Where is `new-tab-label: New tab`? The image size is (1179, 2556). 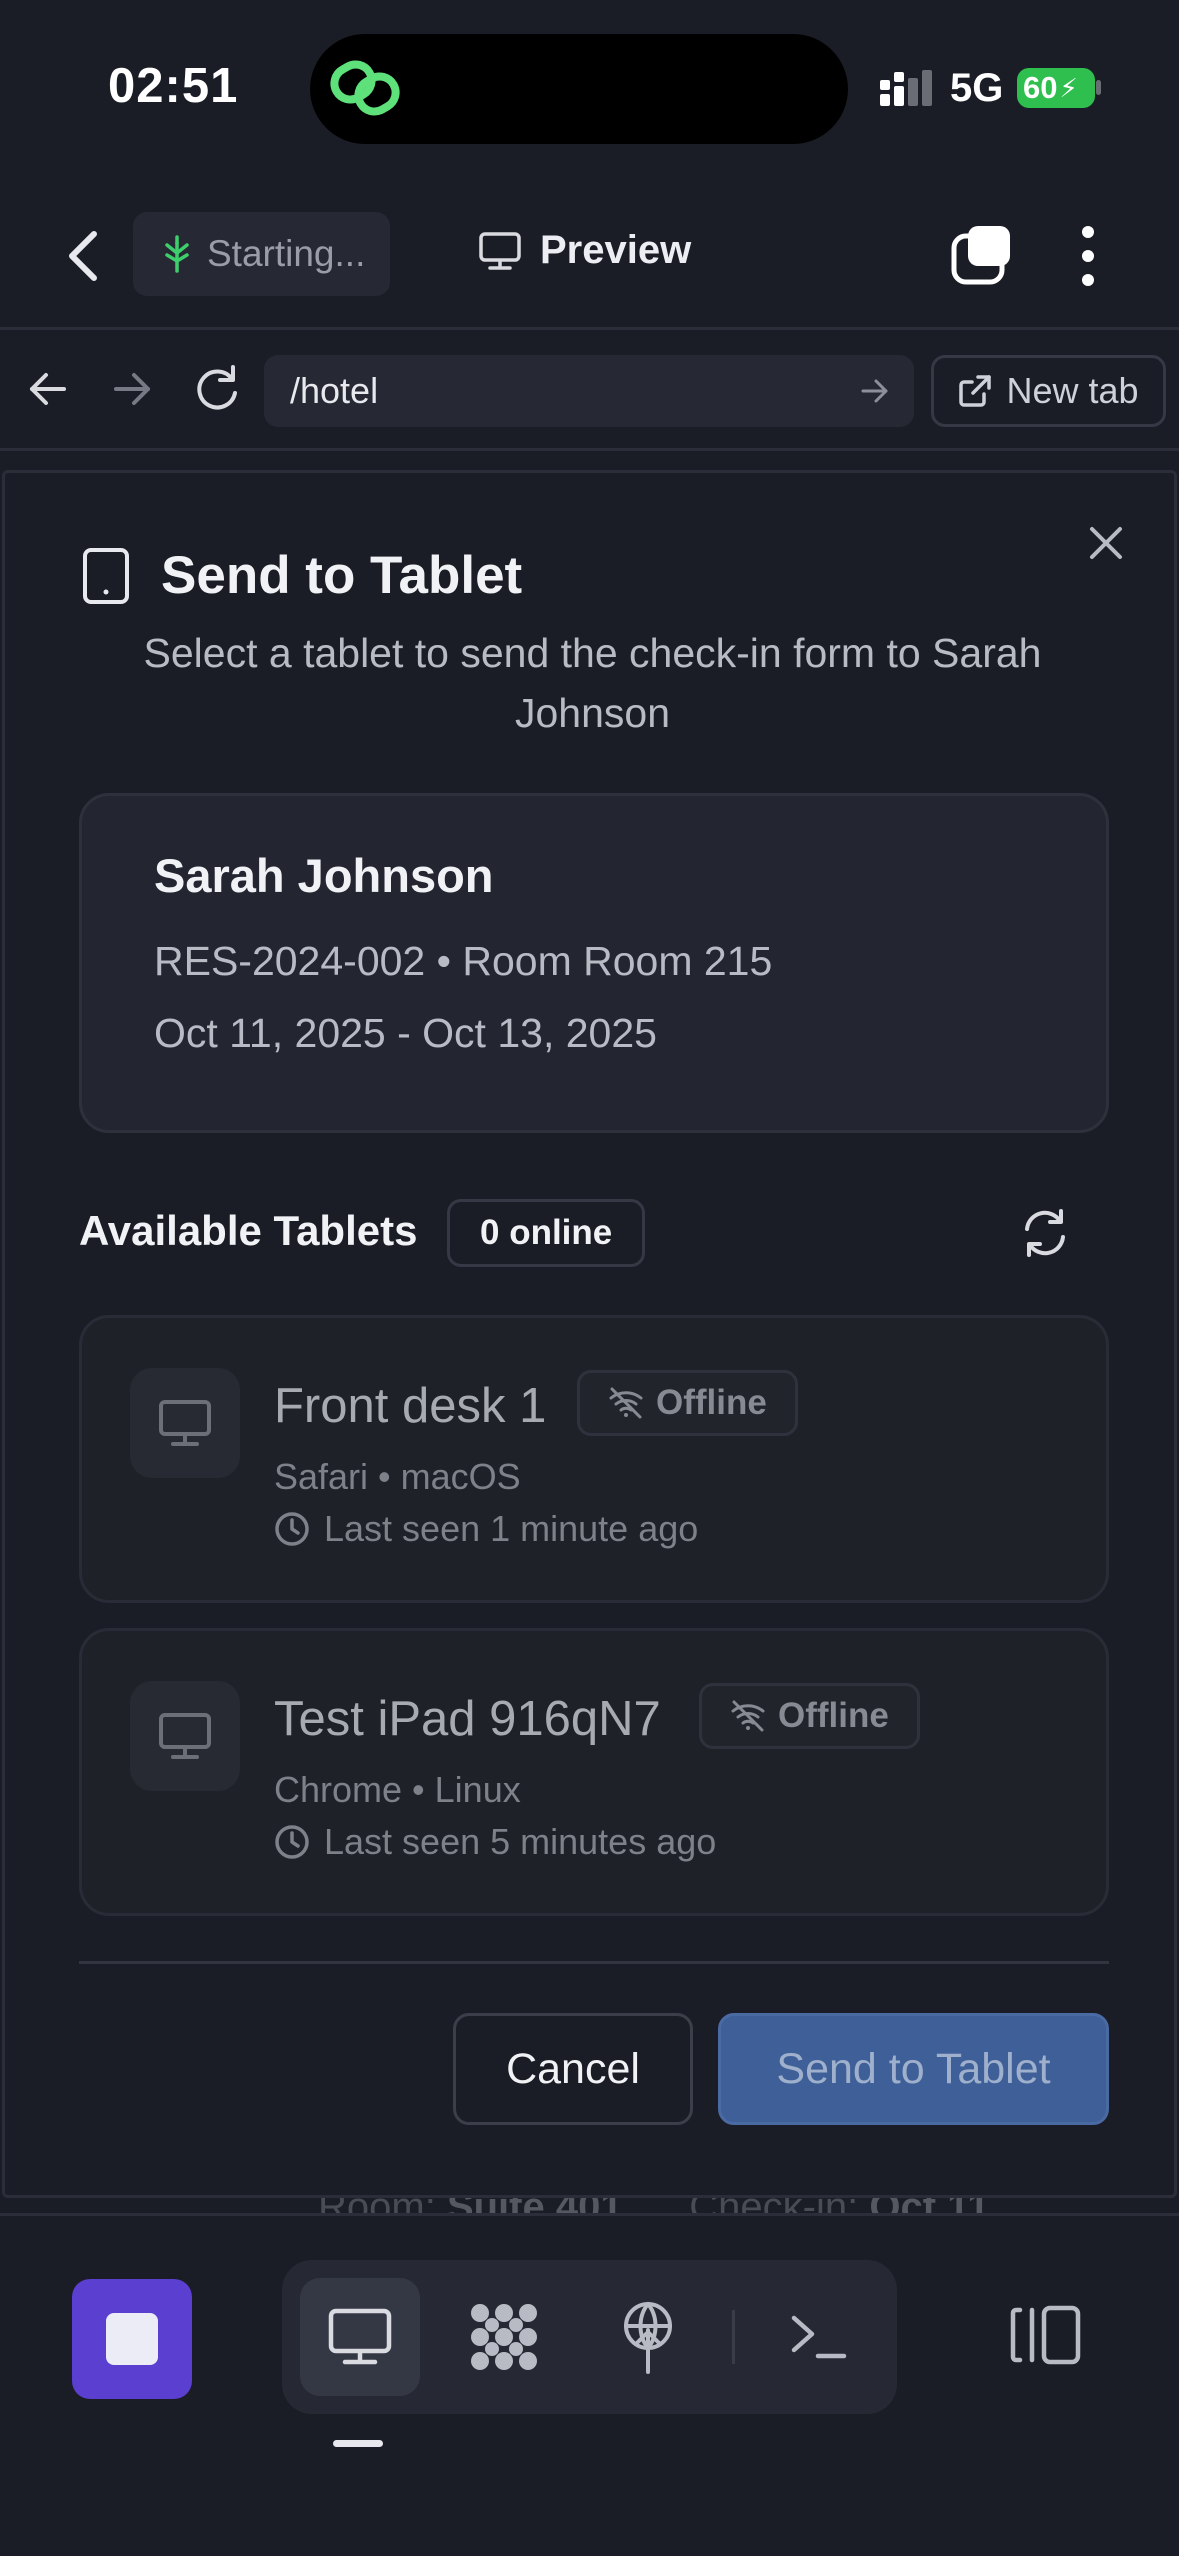 new-tab-label: New tab is located at coordinates (1072, 390).